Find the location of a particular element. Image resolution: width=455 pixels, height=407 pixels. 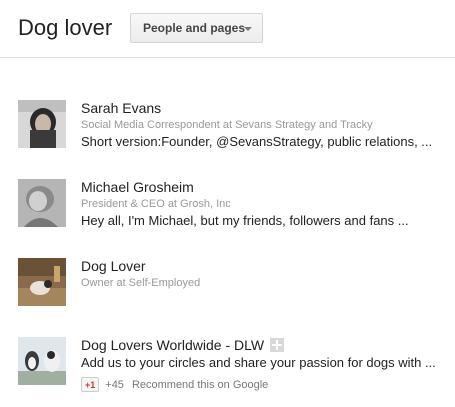

search-header: Dog lover People and pages is located at coordinates (227, 29).